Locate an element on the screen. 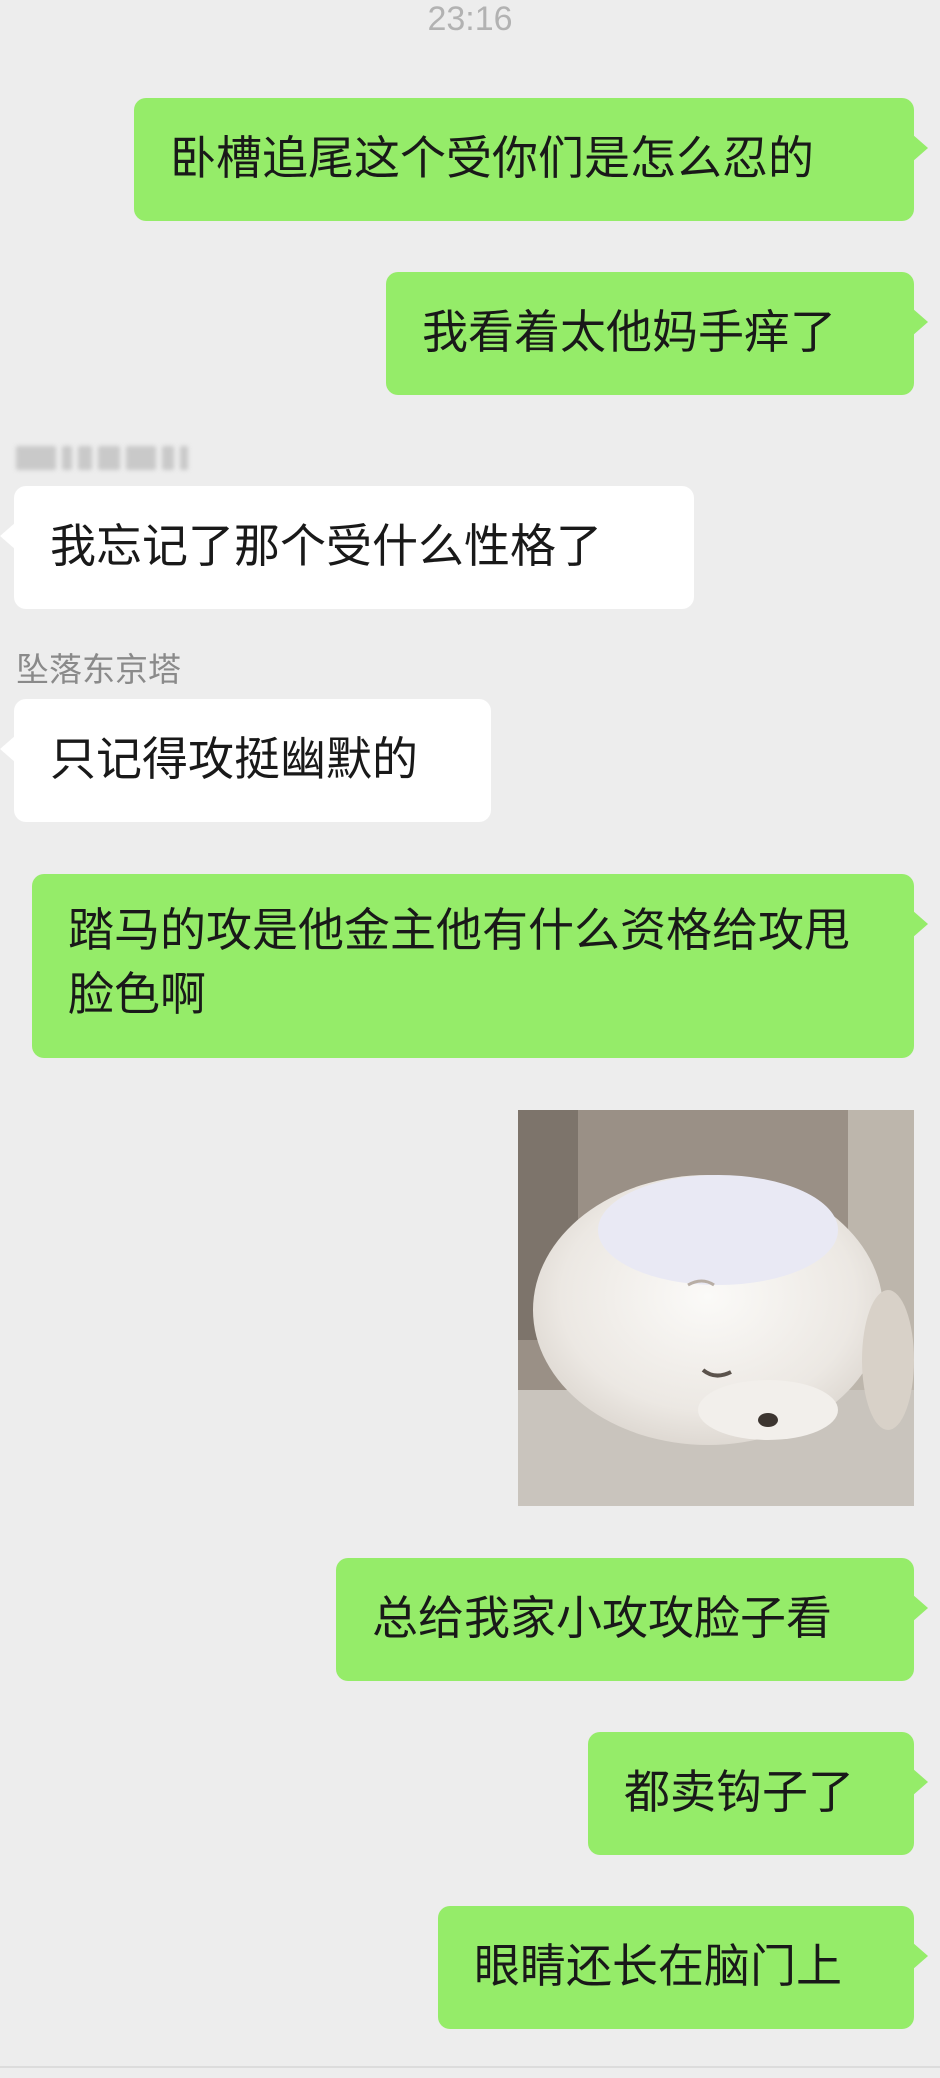 The image size is (940, 2078). divider is located at coordinates (470, 2067).